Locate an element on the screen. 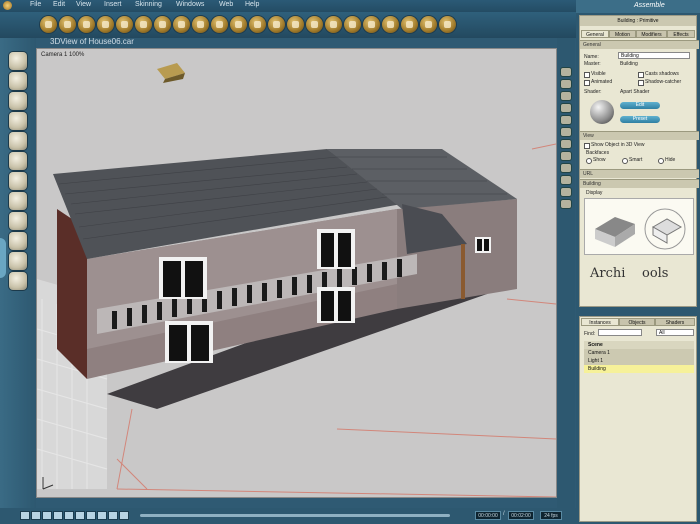  undo-icon is located at coordinates (124, 24).